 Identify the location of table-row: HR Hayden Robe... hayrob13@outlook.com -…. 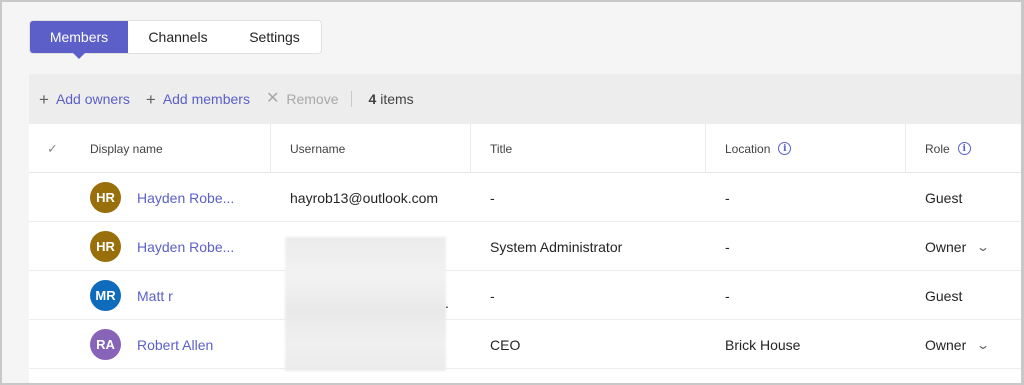
(525, 197).